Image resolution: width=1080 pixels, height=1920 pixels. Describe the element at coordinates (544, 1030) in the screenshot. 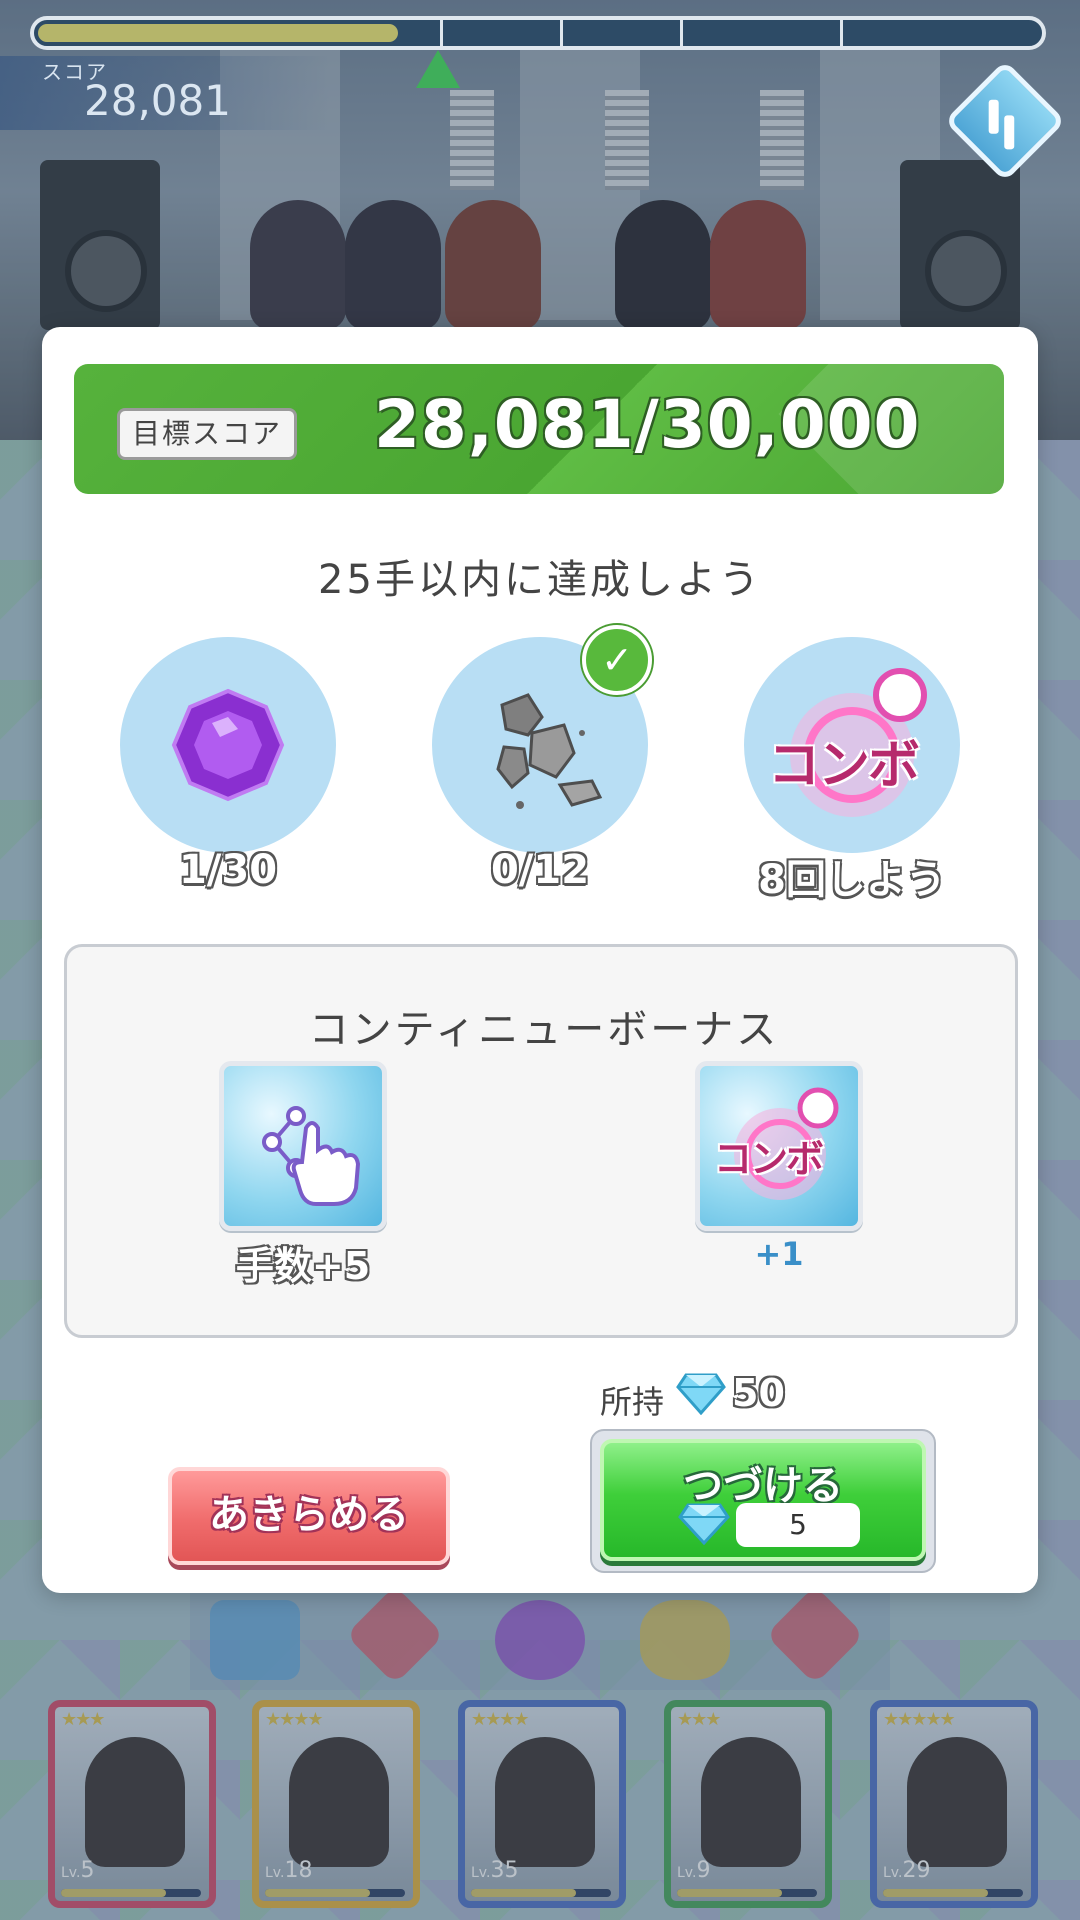

I see `continue-bonus-title: コンティニューボーナス` at that location.